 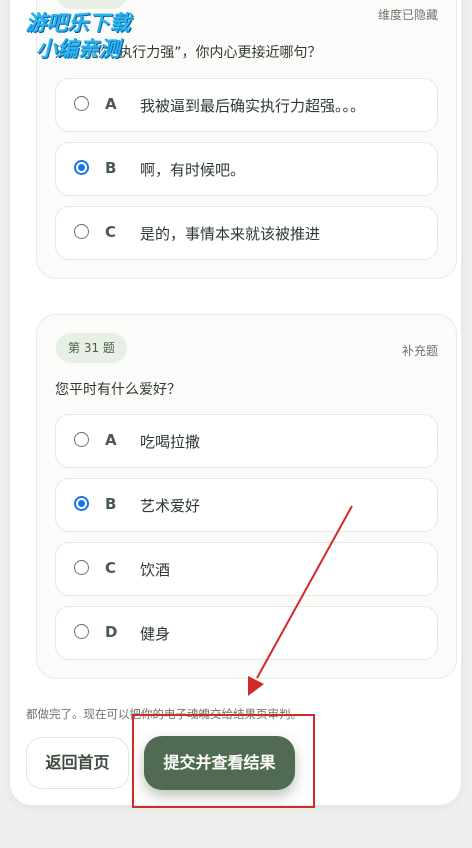 I want to click on watermark-line-2: 小编亲测, so click(x=78, y=49).